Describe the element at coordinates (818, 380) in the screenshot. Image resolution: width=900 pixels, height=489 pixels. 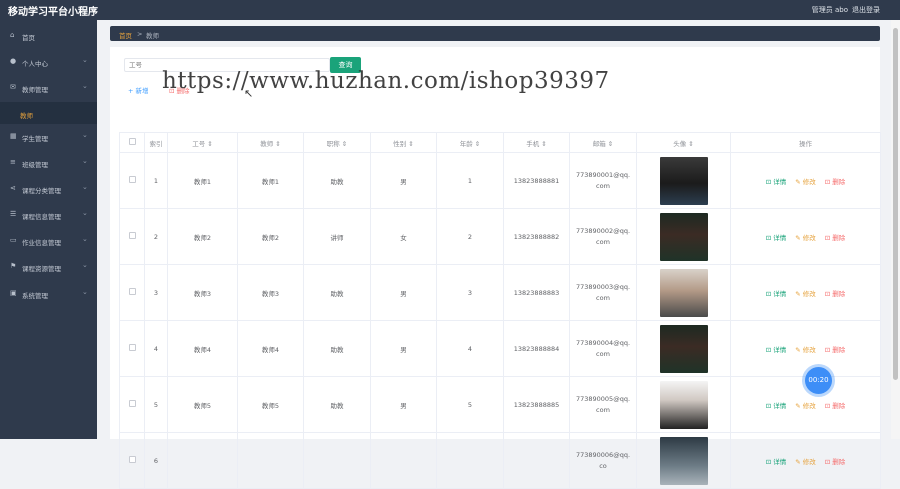
I see `recording-timer: 00:20` at that location.